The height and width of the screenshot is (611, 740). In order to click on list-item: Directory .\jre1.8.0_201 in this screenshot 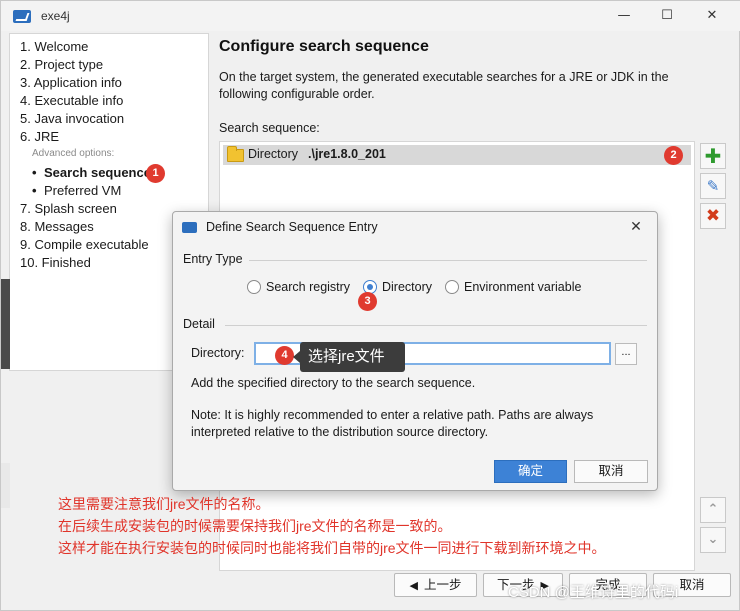, I will do `click(457, 155)`.